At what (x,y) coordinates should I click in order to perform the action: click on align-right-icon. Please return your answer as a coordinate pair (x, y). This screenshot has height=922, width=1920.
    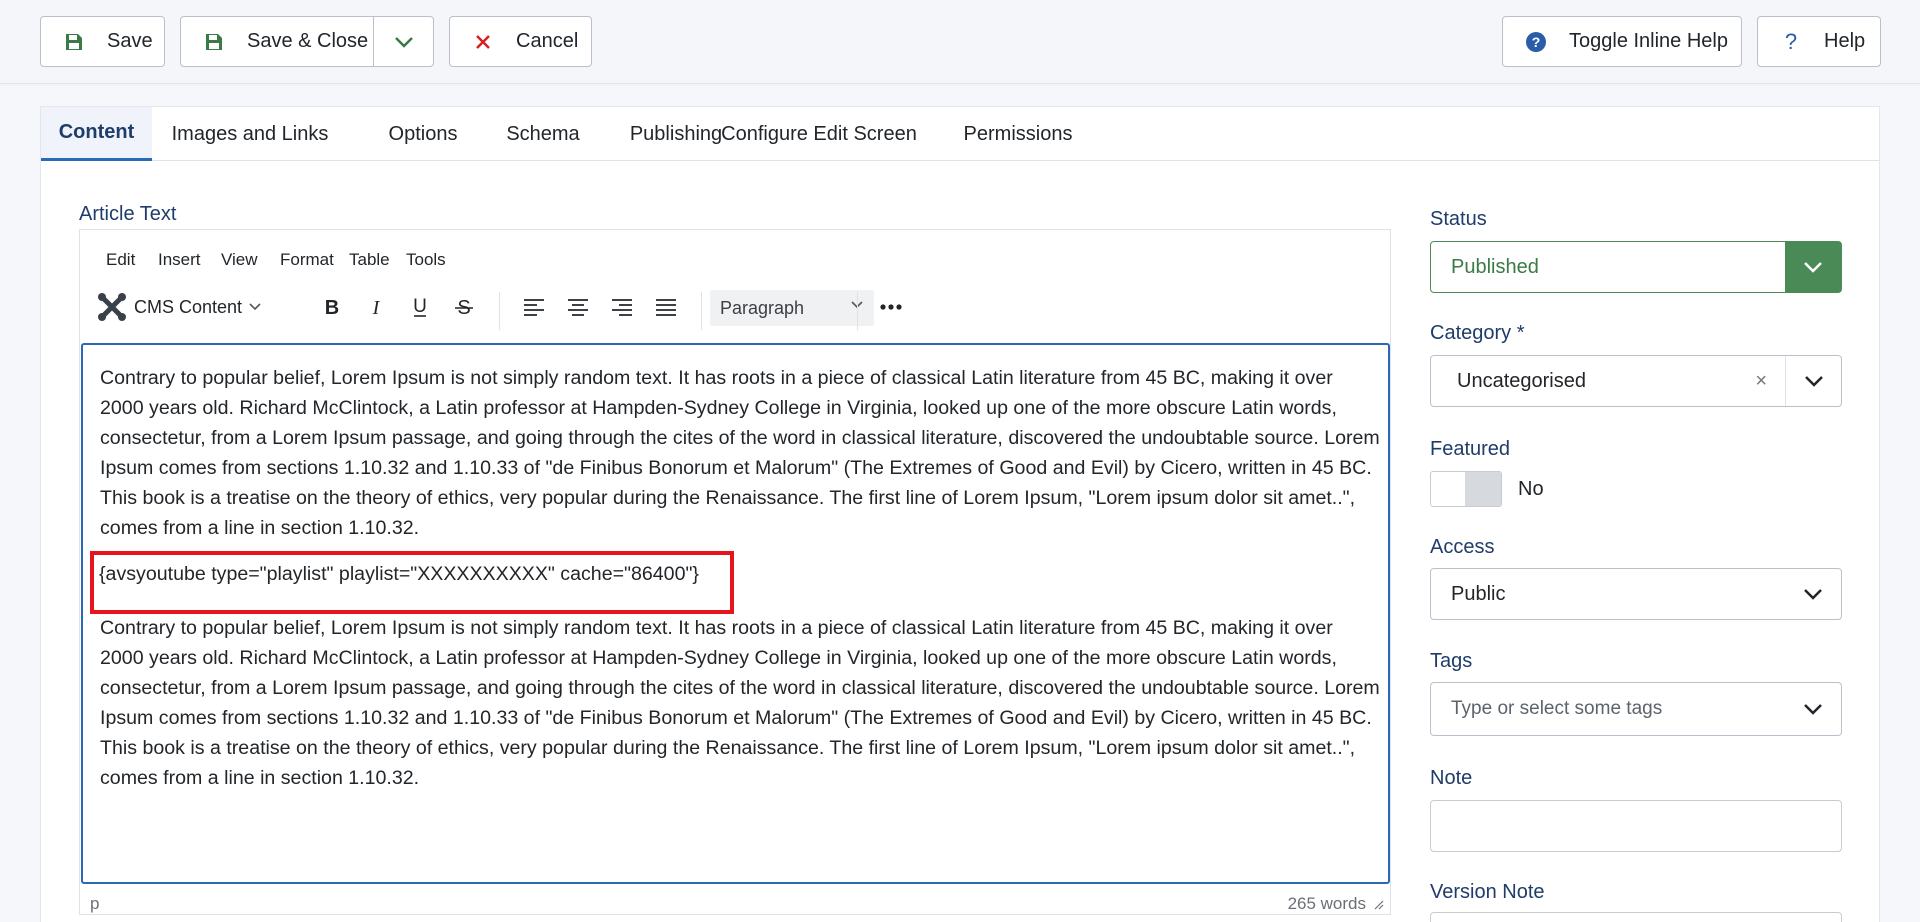
    Looking at the image, I should click on (622, 307).